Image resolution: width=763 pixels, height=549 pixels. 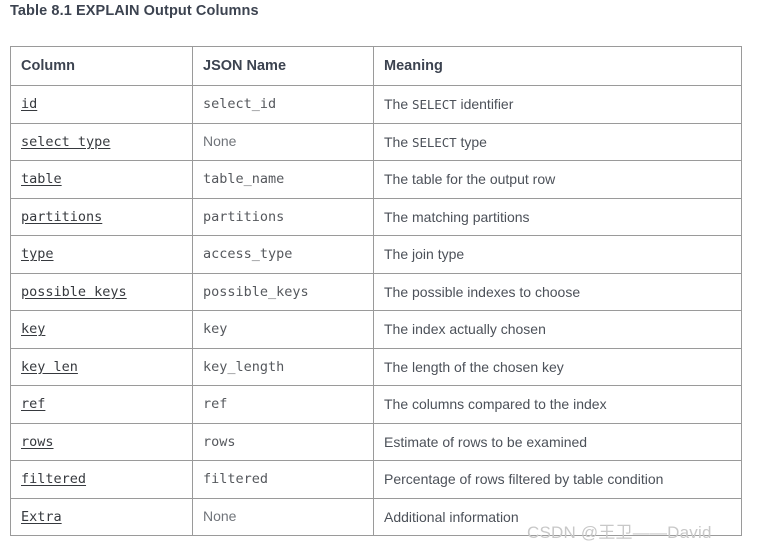 I want to click on table-row: Extra None Additional information, so click(x=376, y=516).